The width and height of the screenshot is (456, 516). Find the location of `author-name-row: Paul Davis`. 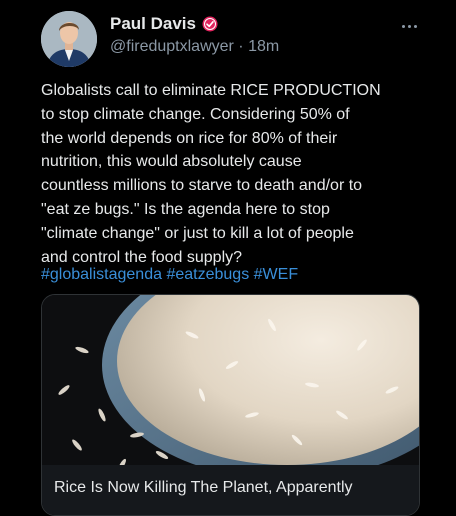

author-name-row: Paul Davis is located at coordinates (164, 24).